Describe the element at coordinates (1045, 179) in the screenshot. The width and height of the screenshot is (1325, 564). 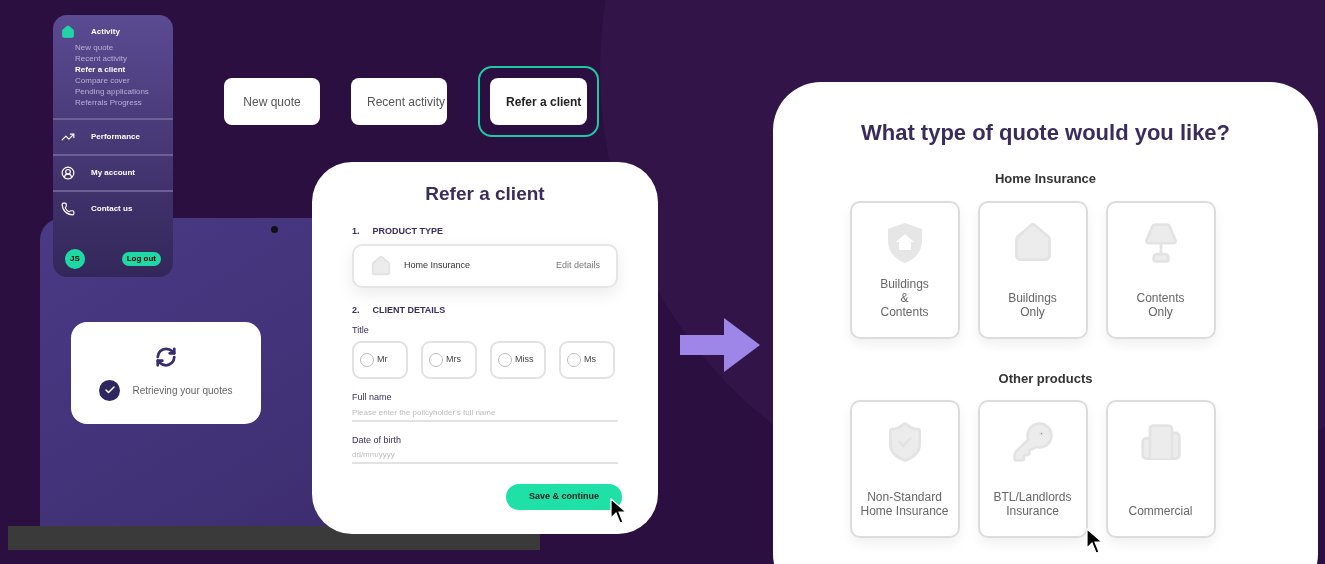
I see `group-heading: Home Insurance` at that location.